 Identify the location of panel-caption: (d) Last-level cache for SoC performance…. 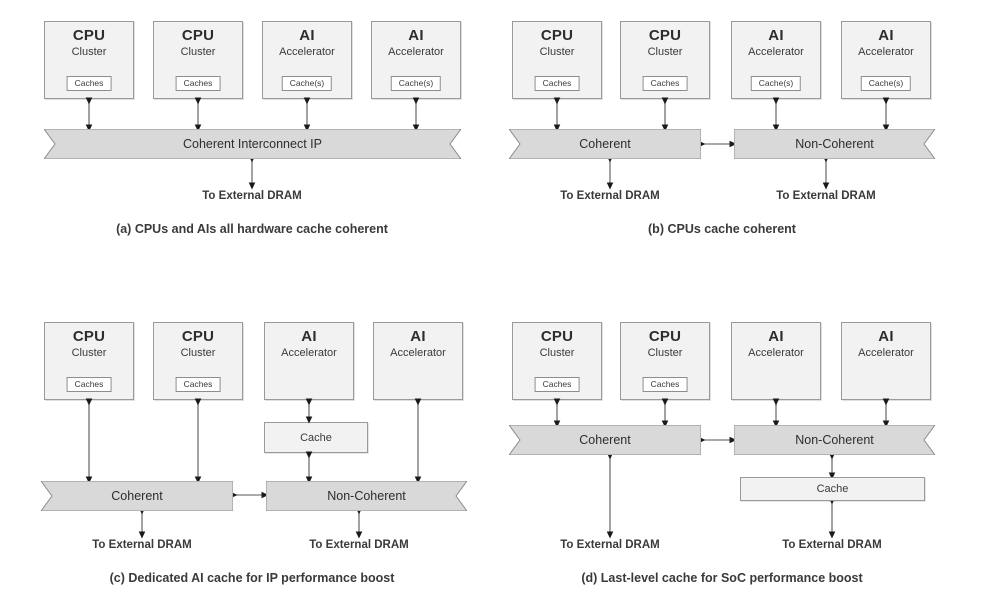
(722, 578).